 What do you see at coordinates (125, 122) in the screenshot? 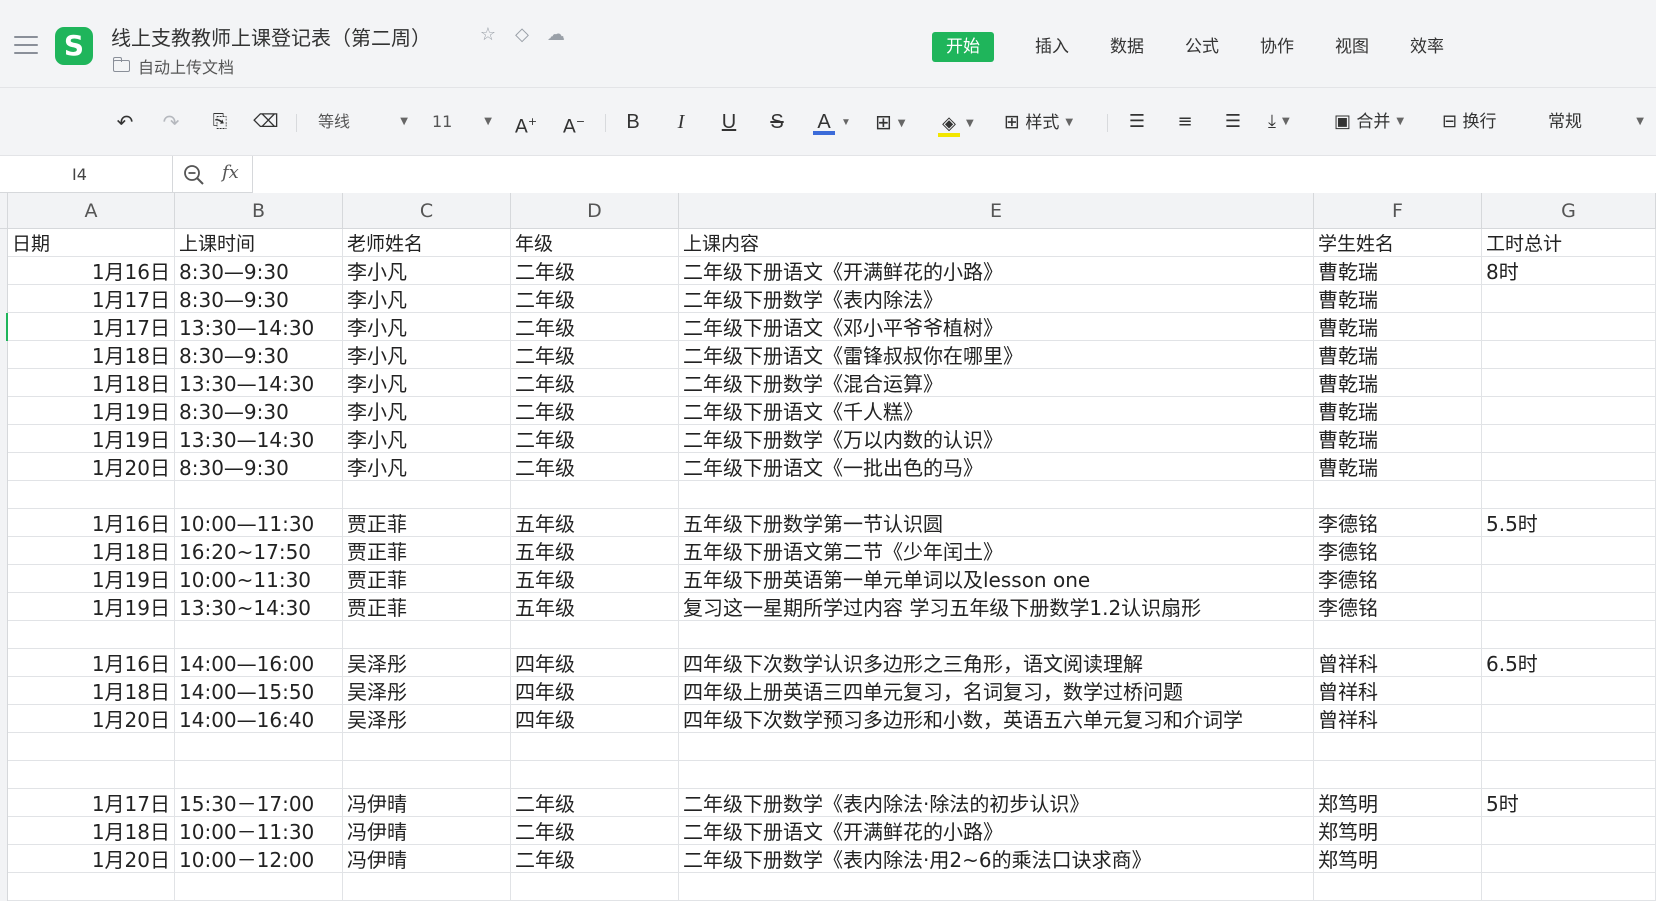
I see `undo-icon: ↶` at bounding box center [125, 122].